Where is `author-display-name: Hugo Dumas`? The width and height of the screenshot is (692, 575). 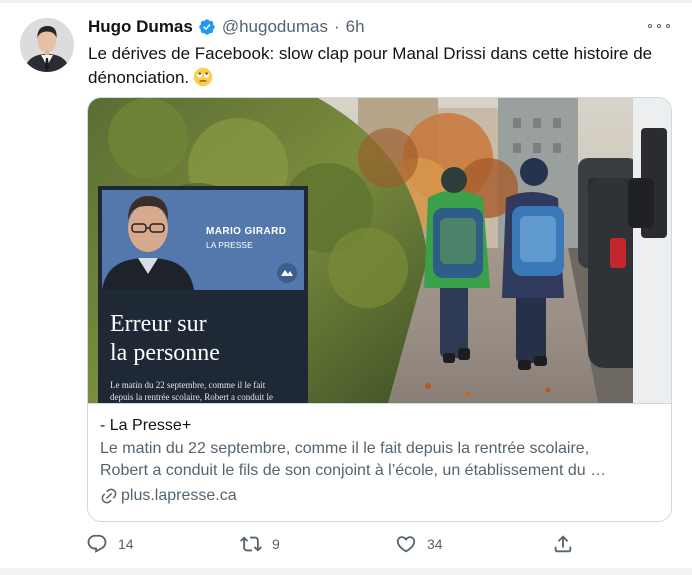 author-display-name: Hugo Dumas is located at coordinates (140, 27).